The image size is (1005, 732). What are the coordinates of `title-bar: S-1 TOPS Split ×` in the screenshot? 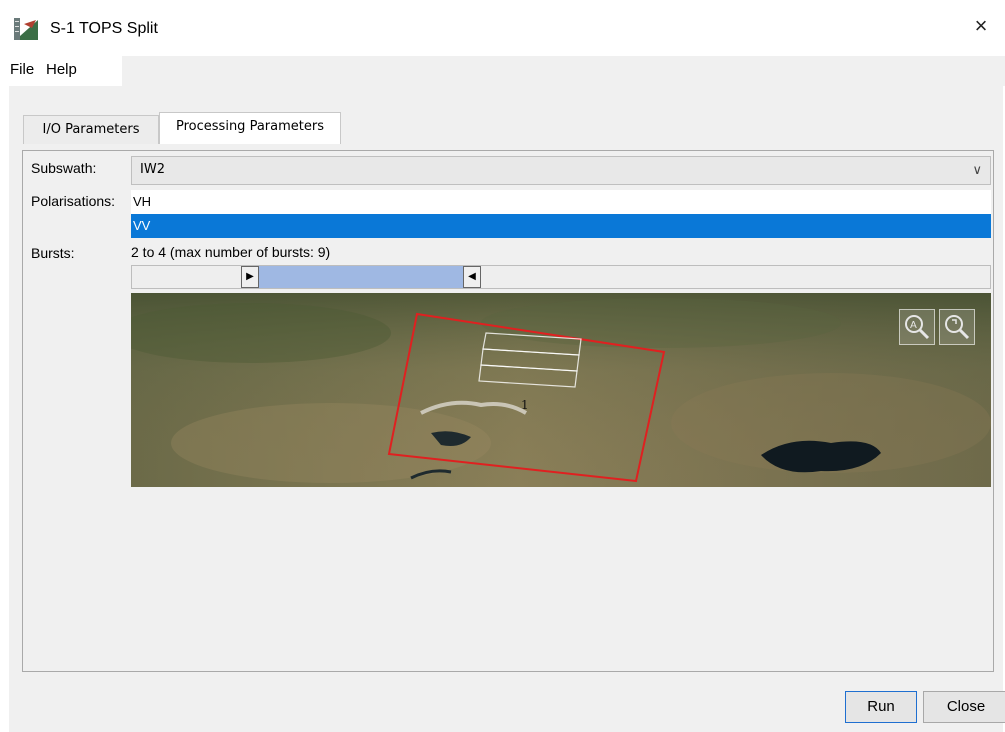 It's located at (502, 28).